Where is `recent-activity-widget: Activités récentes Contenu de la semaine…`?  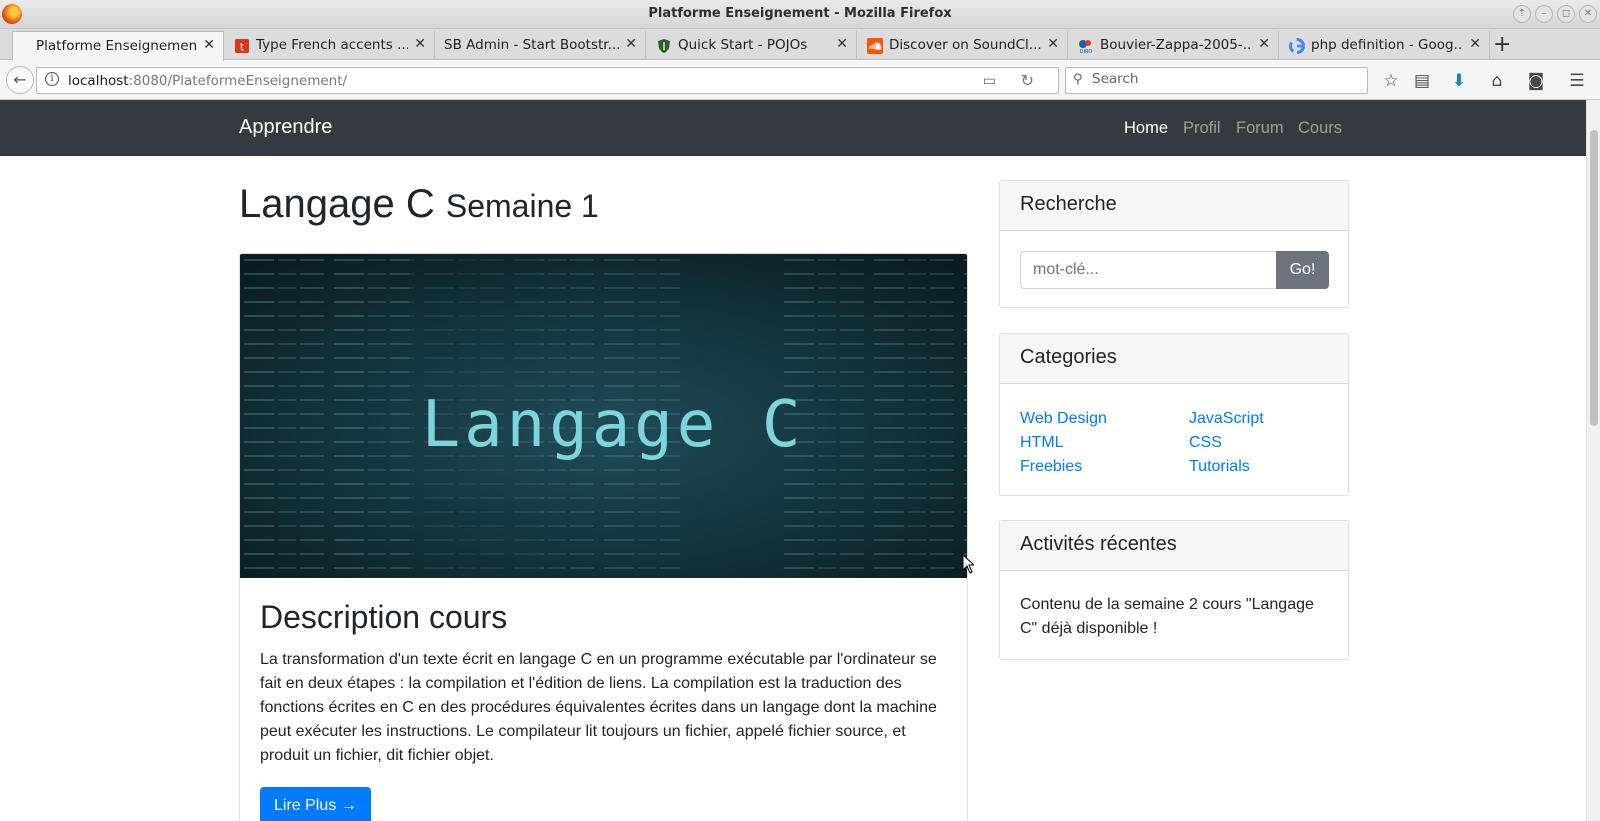
recent-activity-widget: Activités récentes Contenu de la semaine… is located at coordinates (1174, 590).